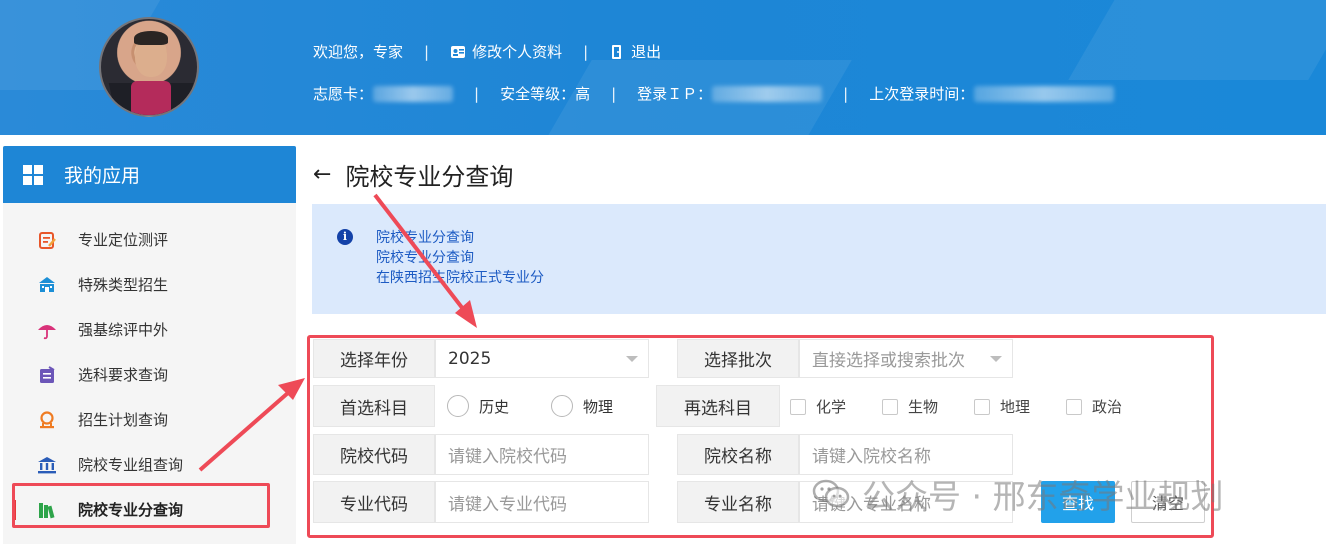  Describe the element at coordinates (478, 406) in the screenshot. I see `radio-history: 历史` at that location.